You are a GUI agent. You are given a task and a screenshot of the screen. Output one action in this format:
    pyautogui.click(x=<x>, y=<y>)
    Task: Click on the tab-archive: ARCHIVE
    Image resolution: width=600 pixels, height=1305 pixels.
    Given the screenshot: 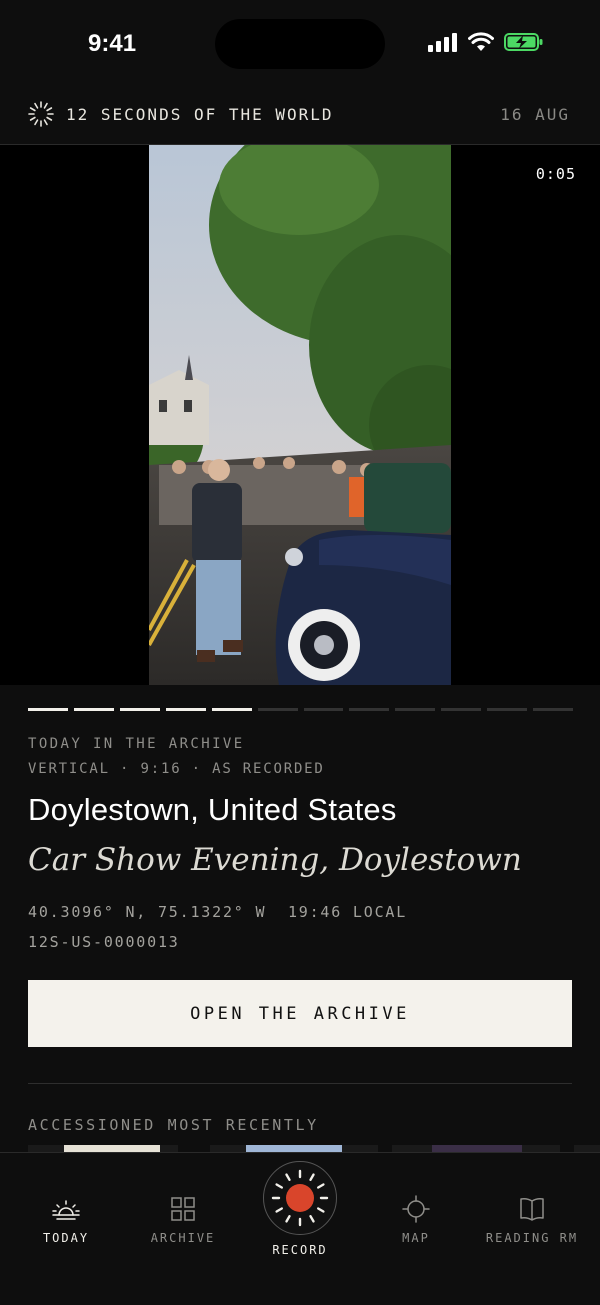 What is the action you would take?
    pyautogui.click(x=183, y=1220)
    